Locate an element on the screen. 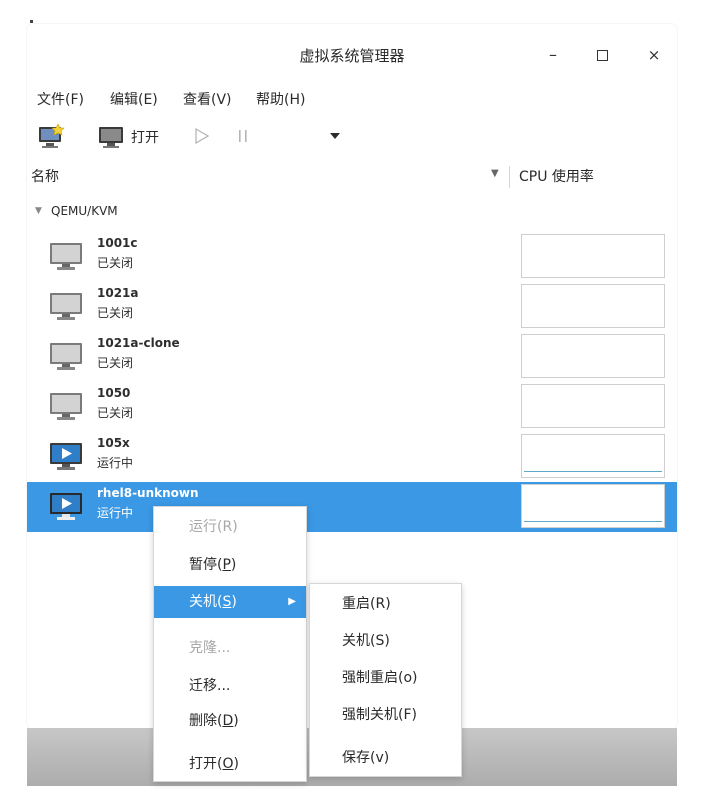  column-header: 名称 ▼ CPU 使用率 is located at coordinates (352, 177).